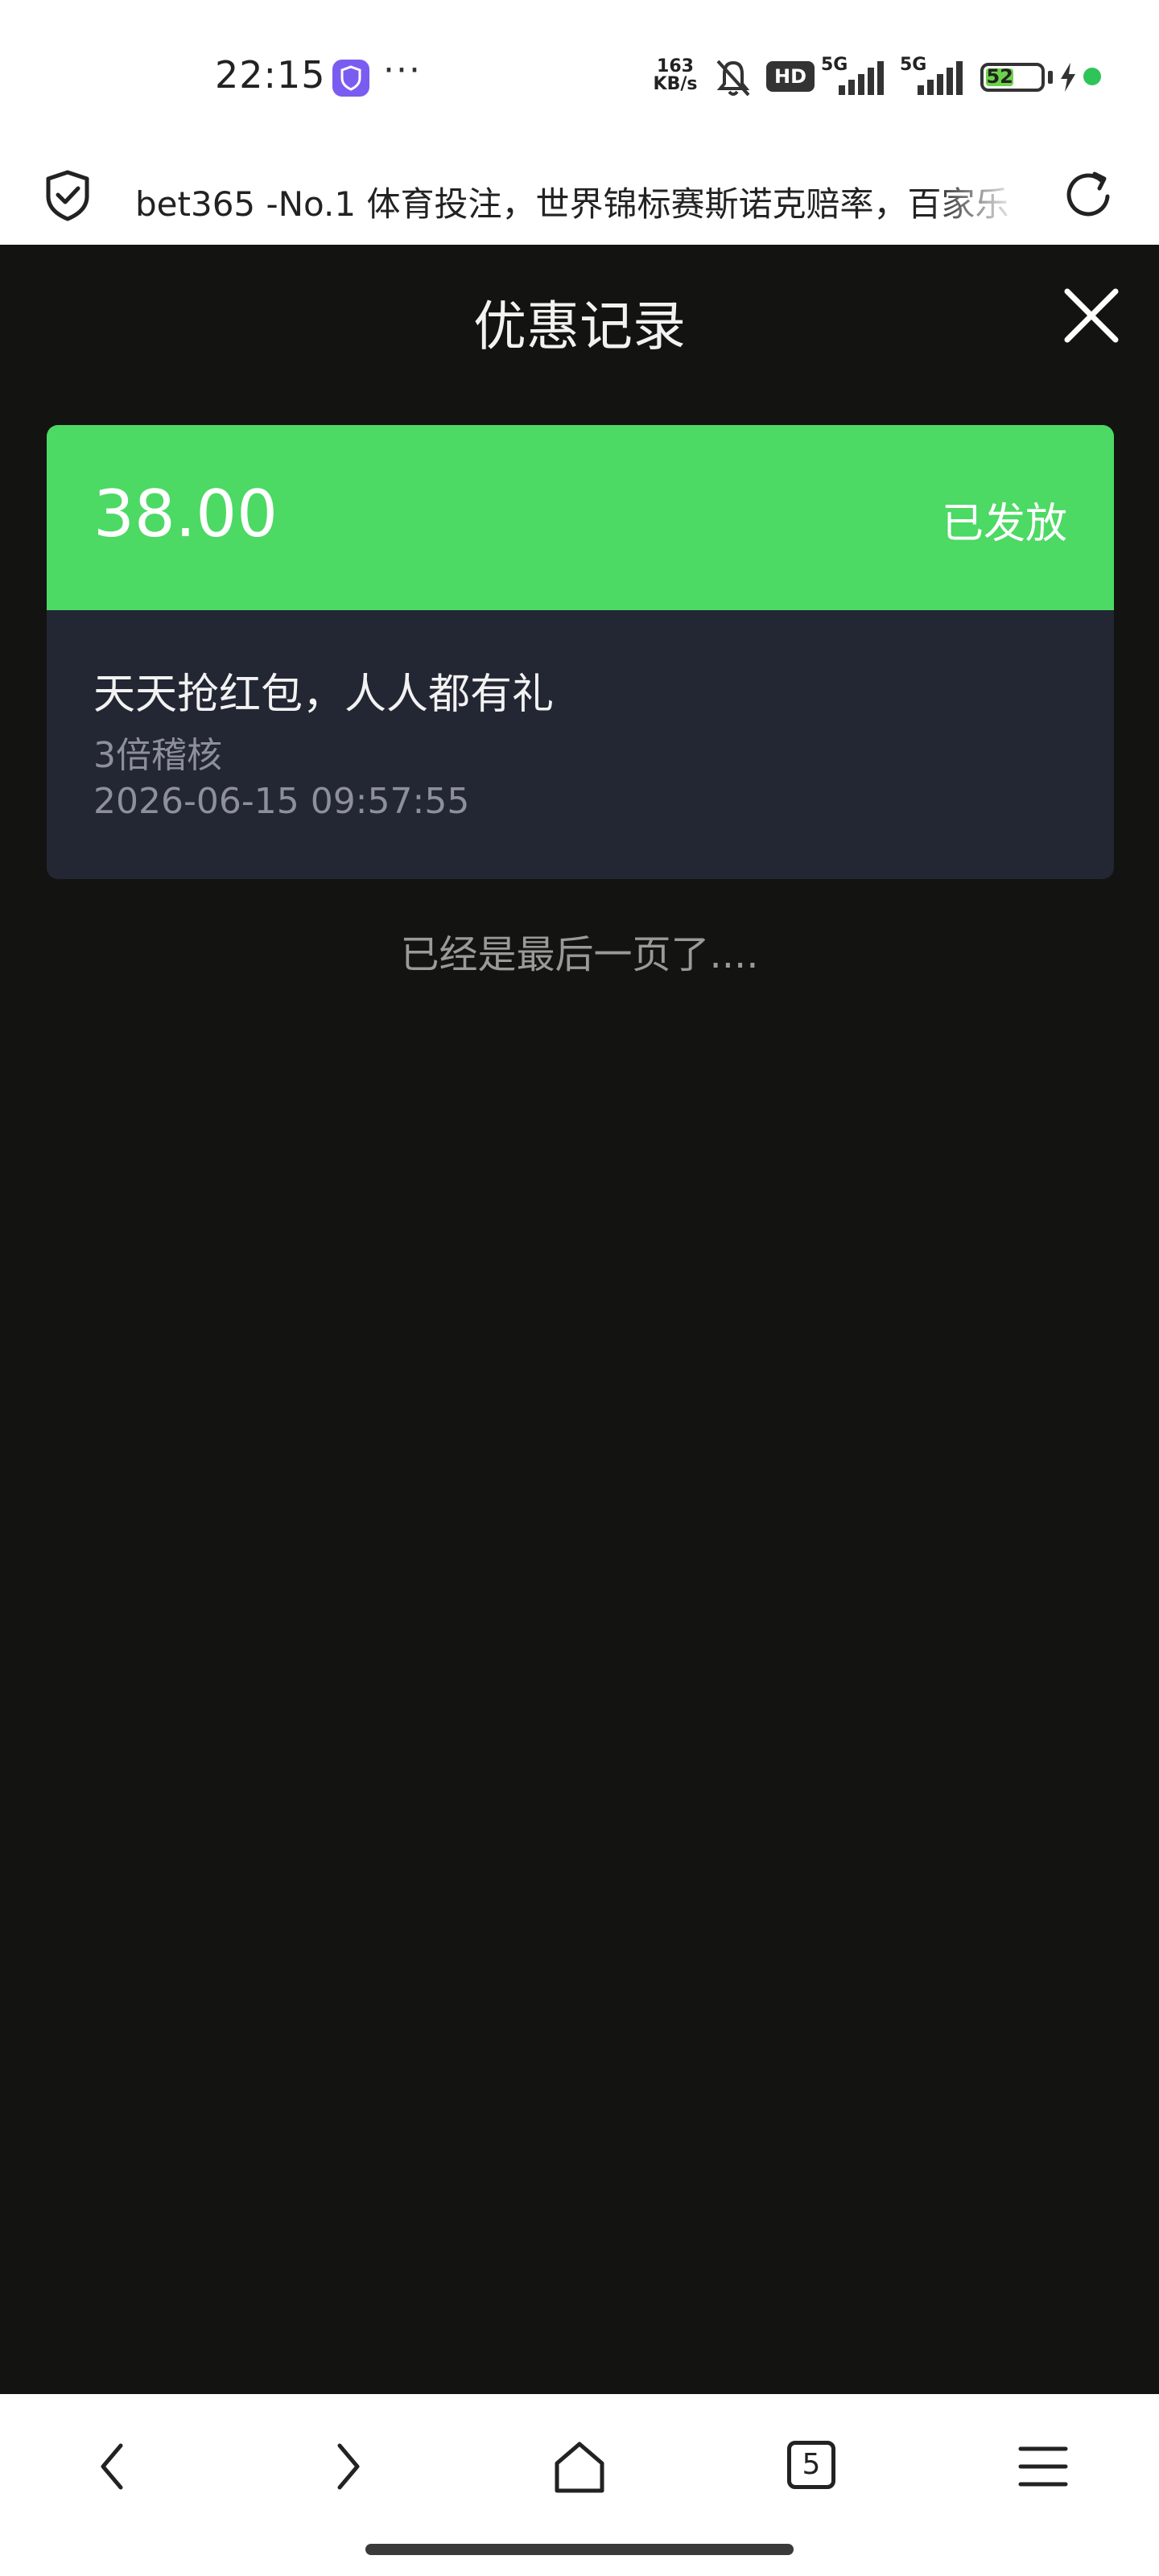 This screenshot has width=1159, height=2576. I want to click on menu-icon, so click(1043, 2466).